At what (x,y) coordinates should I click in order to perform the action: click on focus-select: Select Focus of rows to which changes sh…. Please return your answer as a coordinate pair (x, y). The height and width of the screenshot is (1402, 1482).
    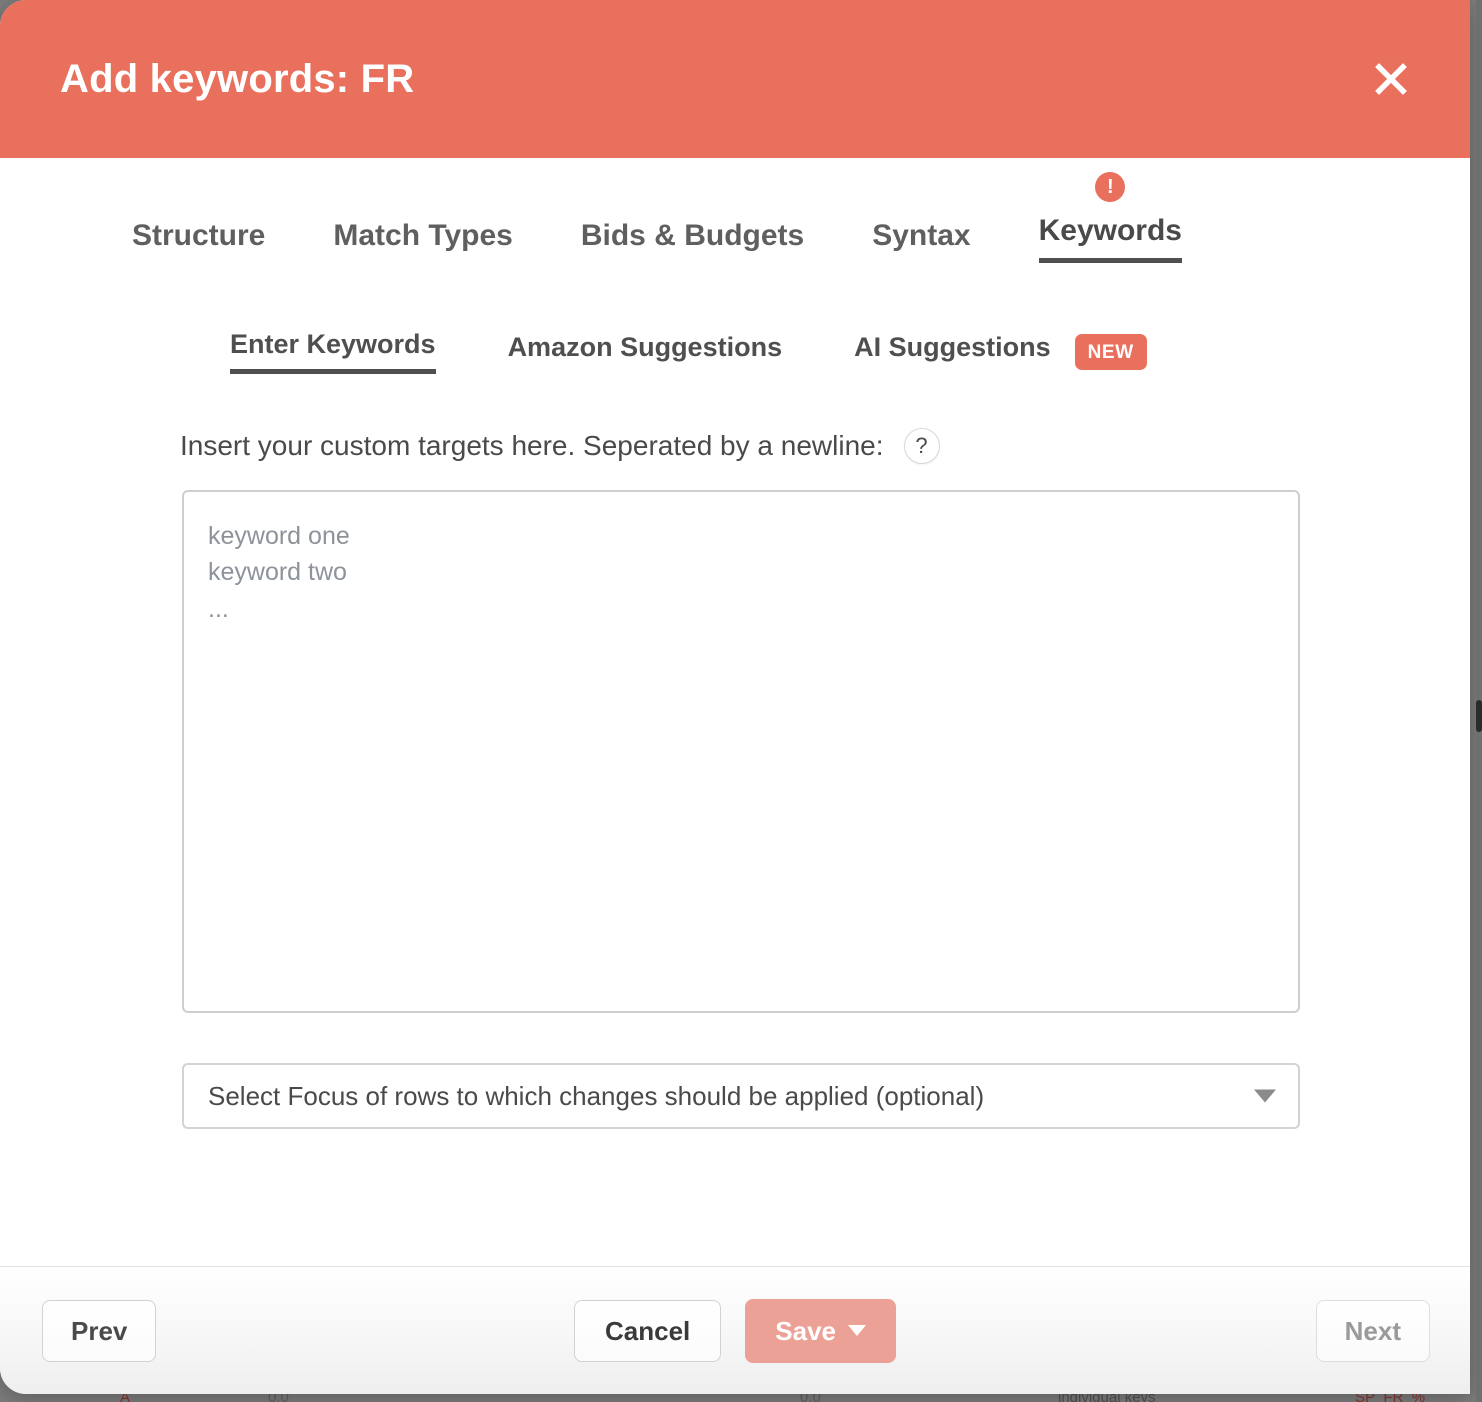
    Looking at the image, I should click on (741, 1096).